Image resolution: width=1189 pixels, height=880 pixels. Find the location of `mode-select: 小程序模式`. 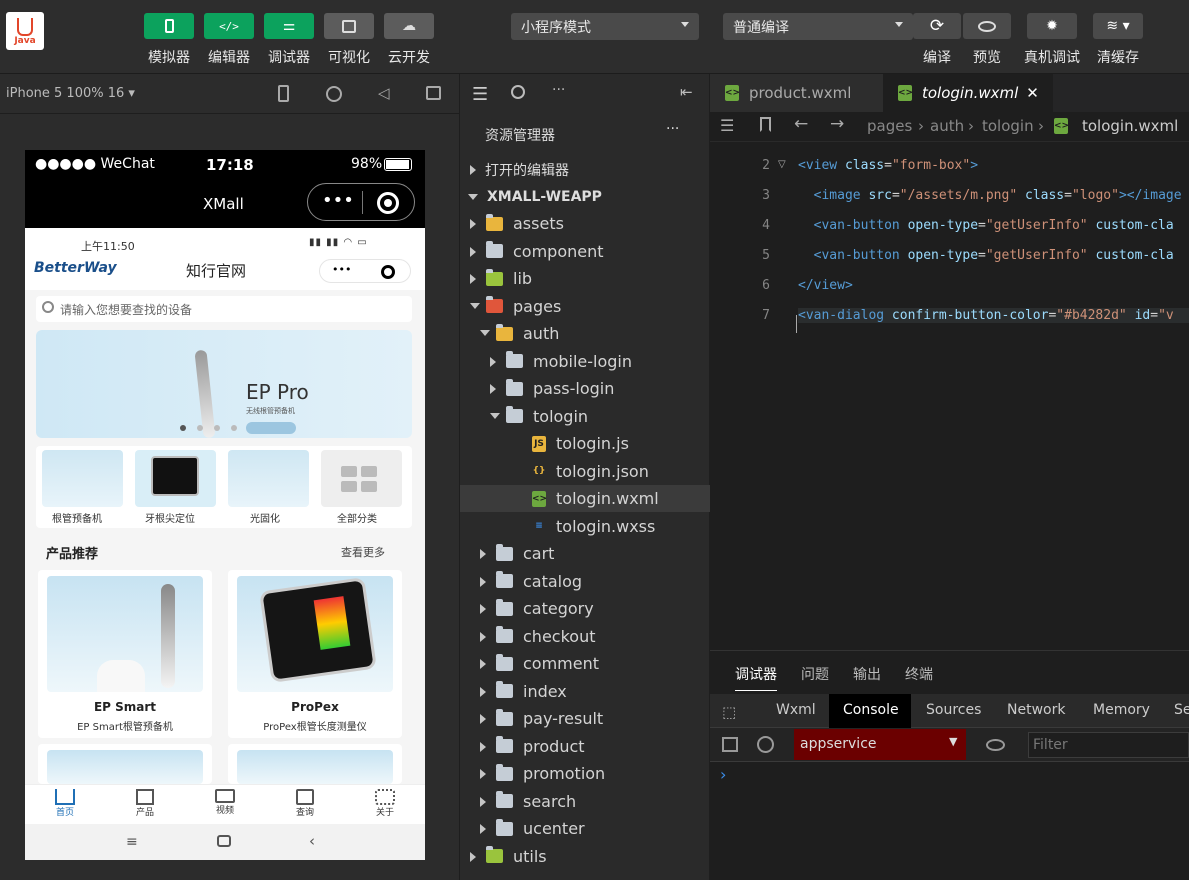

mode-select: 小程序模式 is located at coordinates (605, 26).